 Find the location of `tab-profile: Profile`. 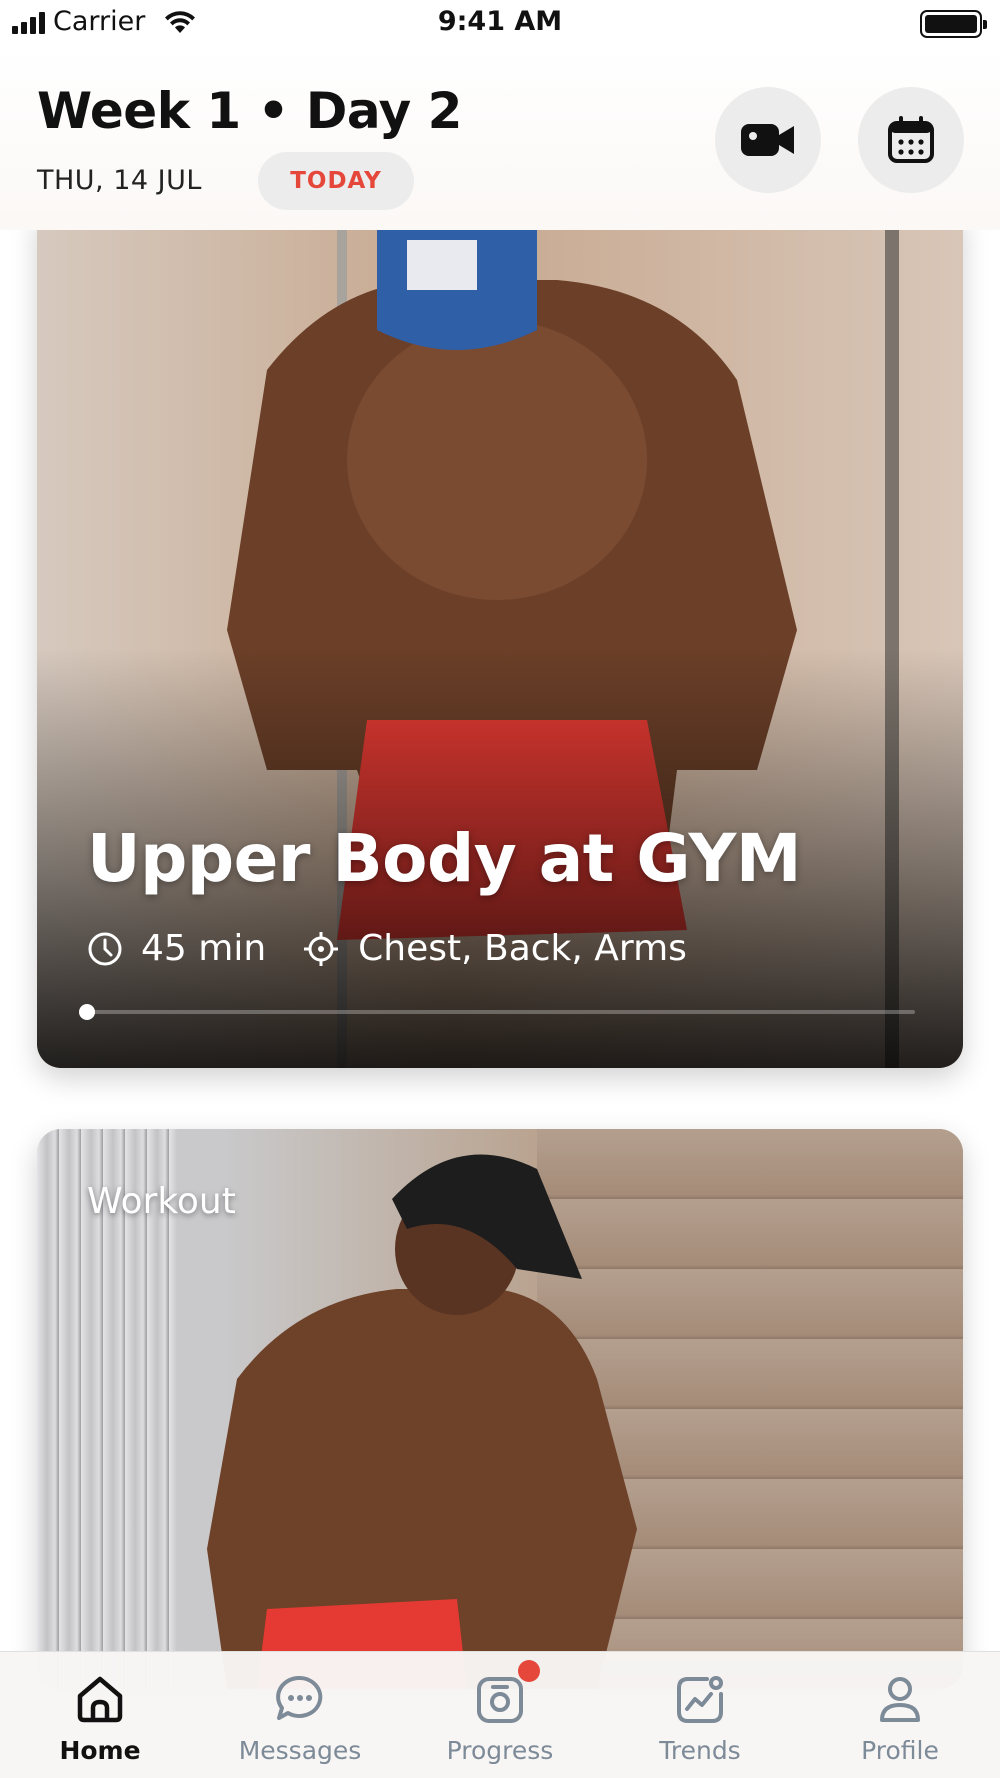

tab-profile: Profile is located at coordinates (900, 1715).